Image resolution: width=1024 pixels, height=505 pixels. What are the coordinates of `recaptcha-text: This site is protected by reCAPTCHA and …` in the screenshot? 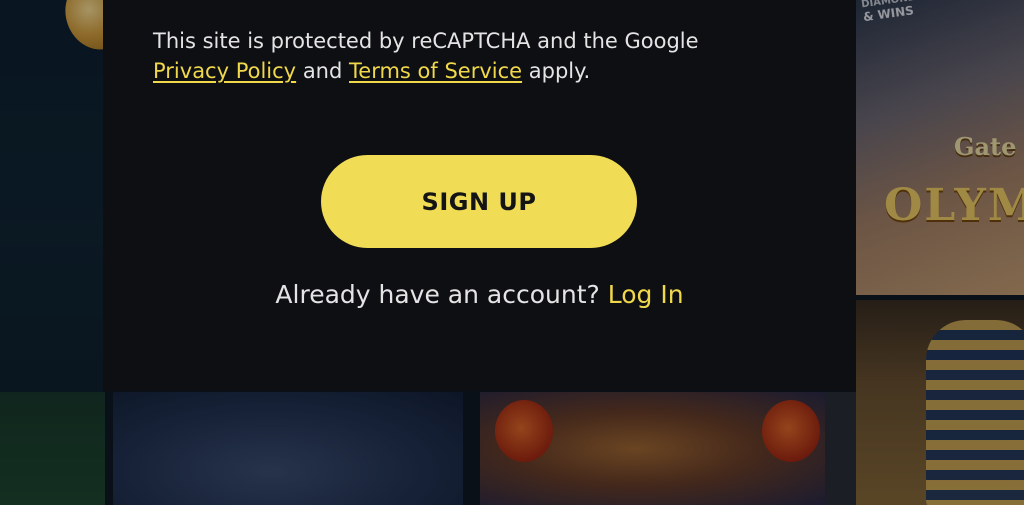 It's located at (426, 41).